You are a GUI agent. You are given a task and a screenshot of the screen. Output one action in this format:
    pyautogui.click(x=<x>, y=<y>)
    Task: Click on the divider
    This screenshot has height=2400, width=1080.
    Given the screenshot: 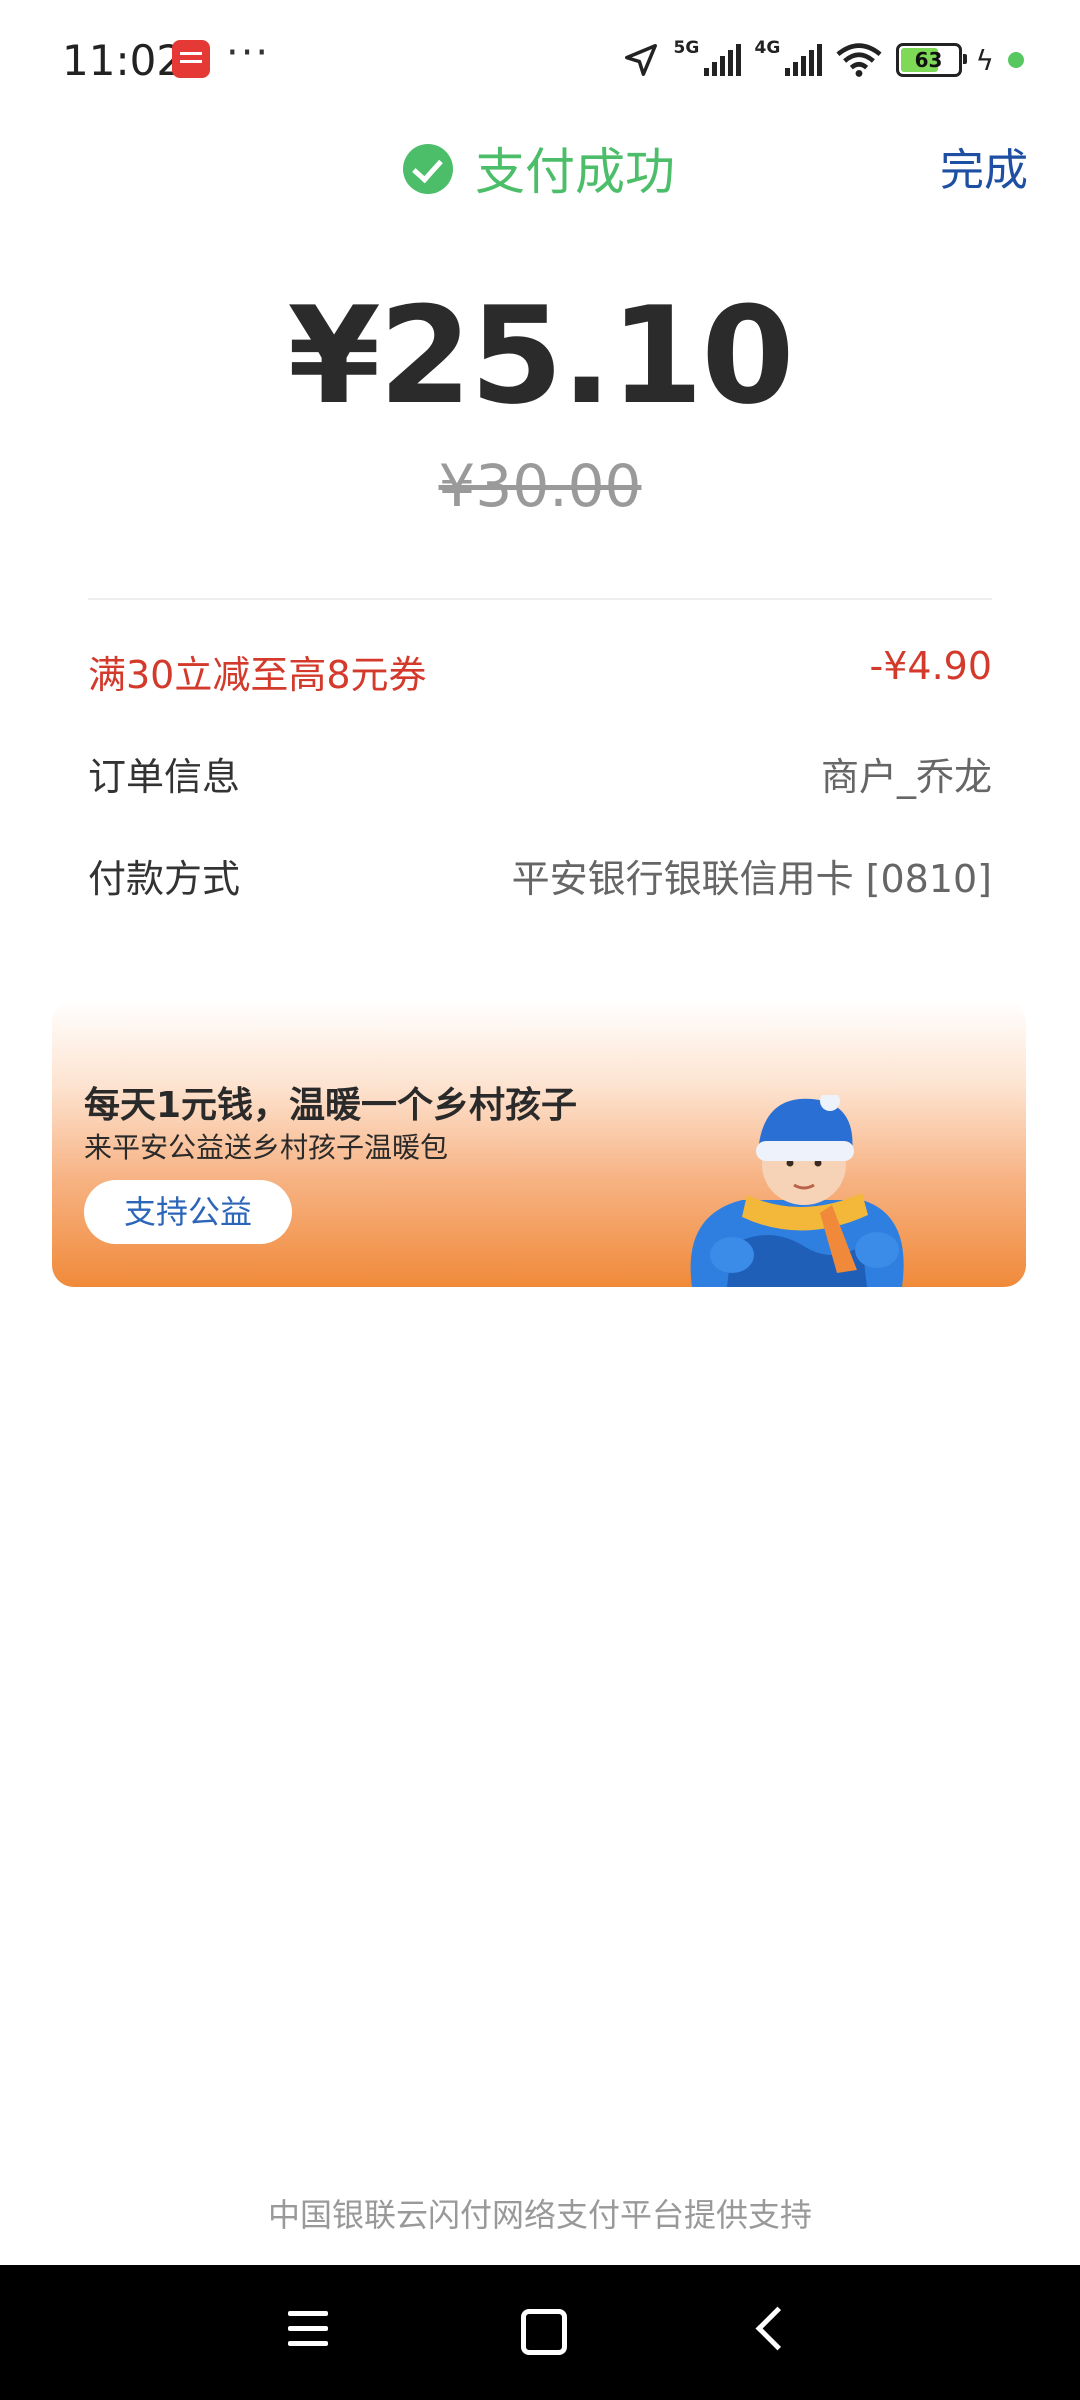 What is the action you would take?
    pyautogui.click(x=540, y=599)
    